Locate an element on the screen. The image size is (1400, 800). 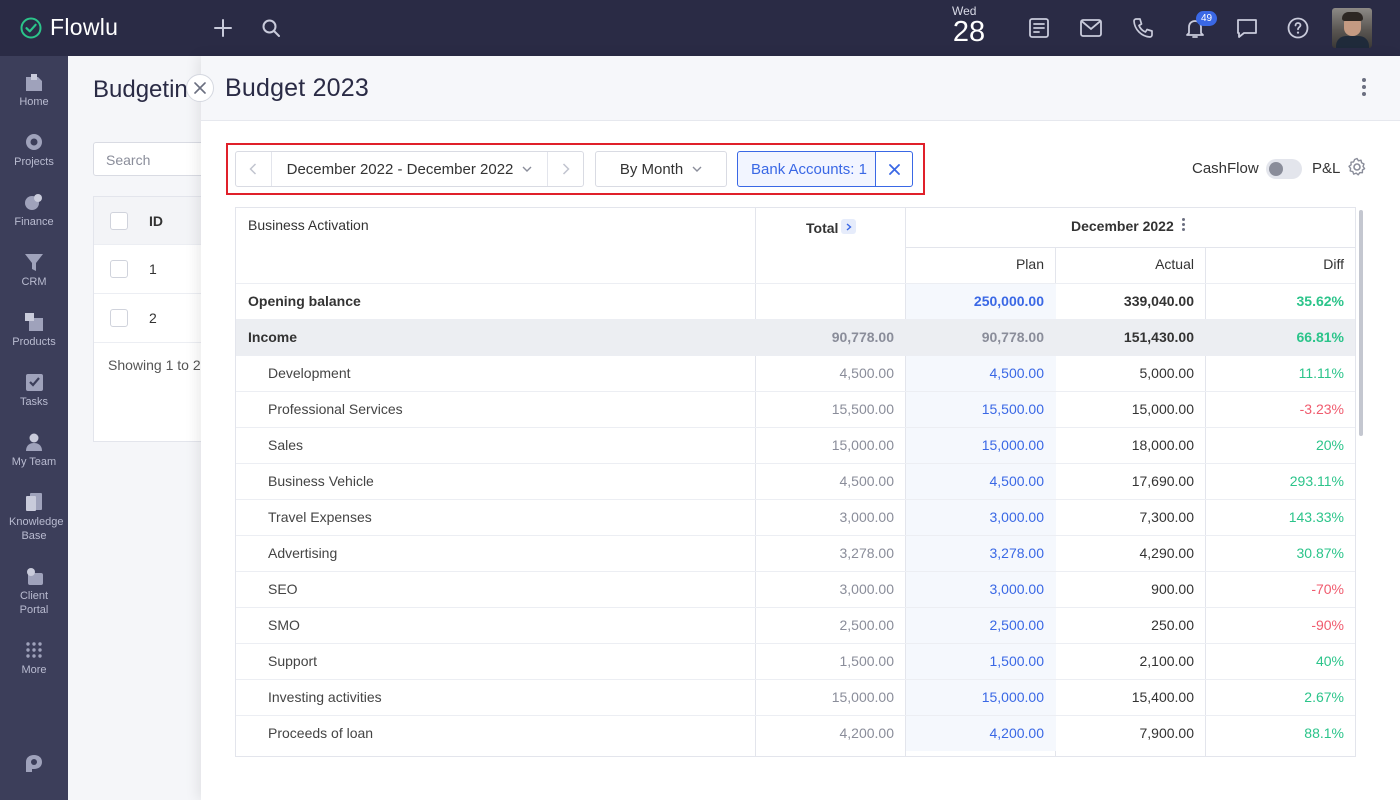
select-all-checkbox is located at coordinates (119, 221).